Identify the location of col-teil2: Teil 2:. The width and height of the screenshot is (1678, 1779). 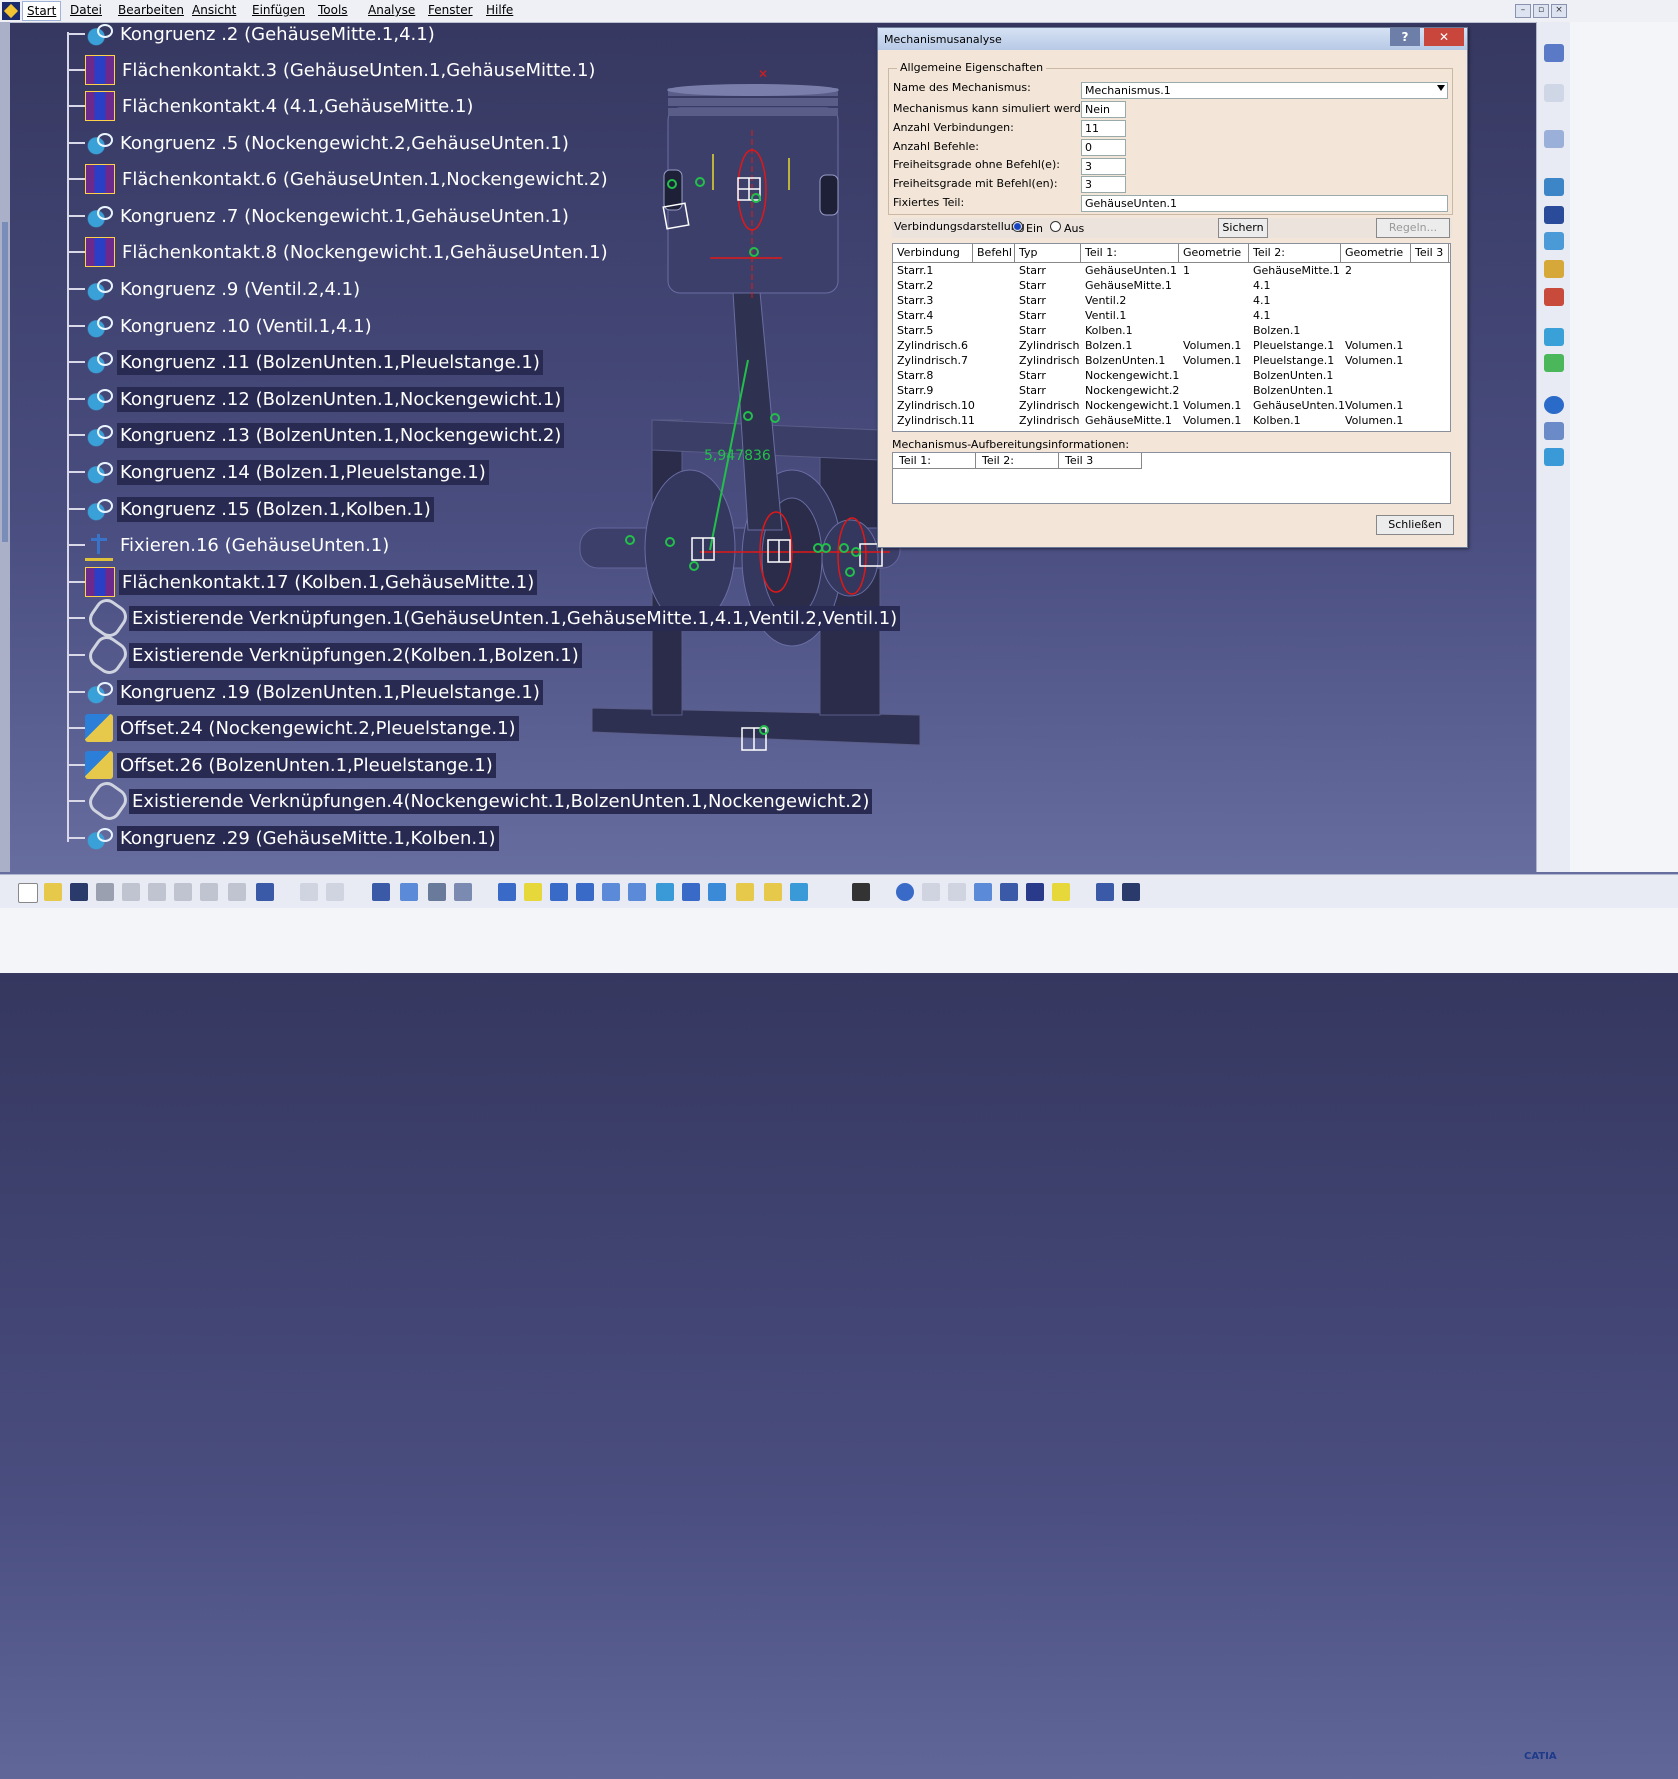
(1295, 253).